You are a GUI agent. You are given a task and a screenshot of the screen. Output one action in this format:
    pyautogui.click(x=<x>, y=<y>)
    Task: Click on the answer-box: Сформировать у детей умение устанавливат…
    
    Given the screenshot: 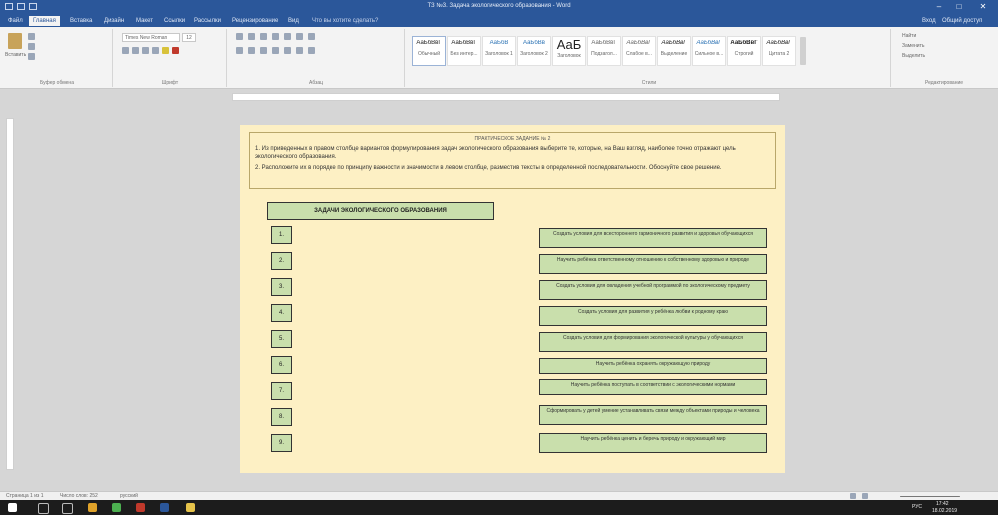 What is the action you would take?
    pyautogui.click(x=653, y=415)
    